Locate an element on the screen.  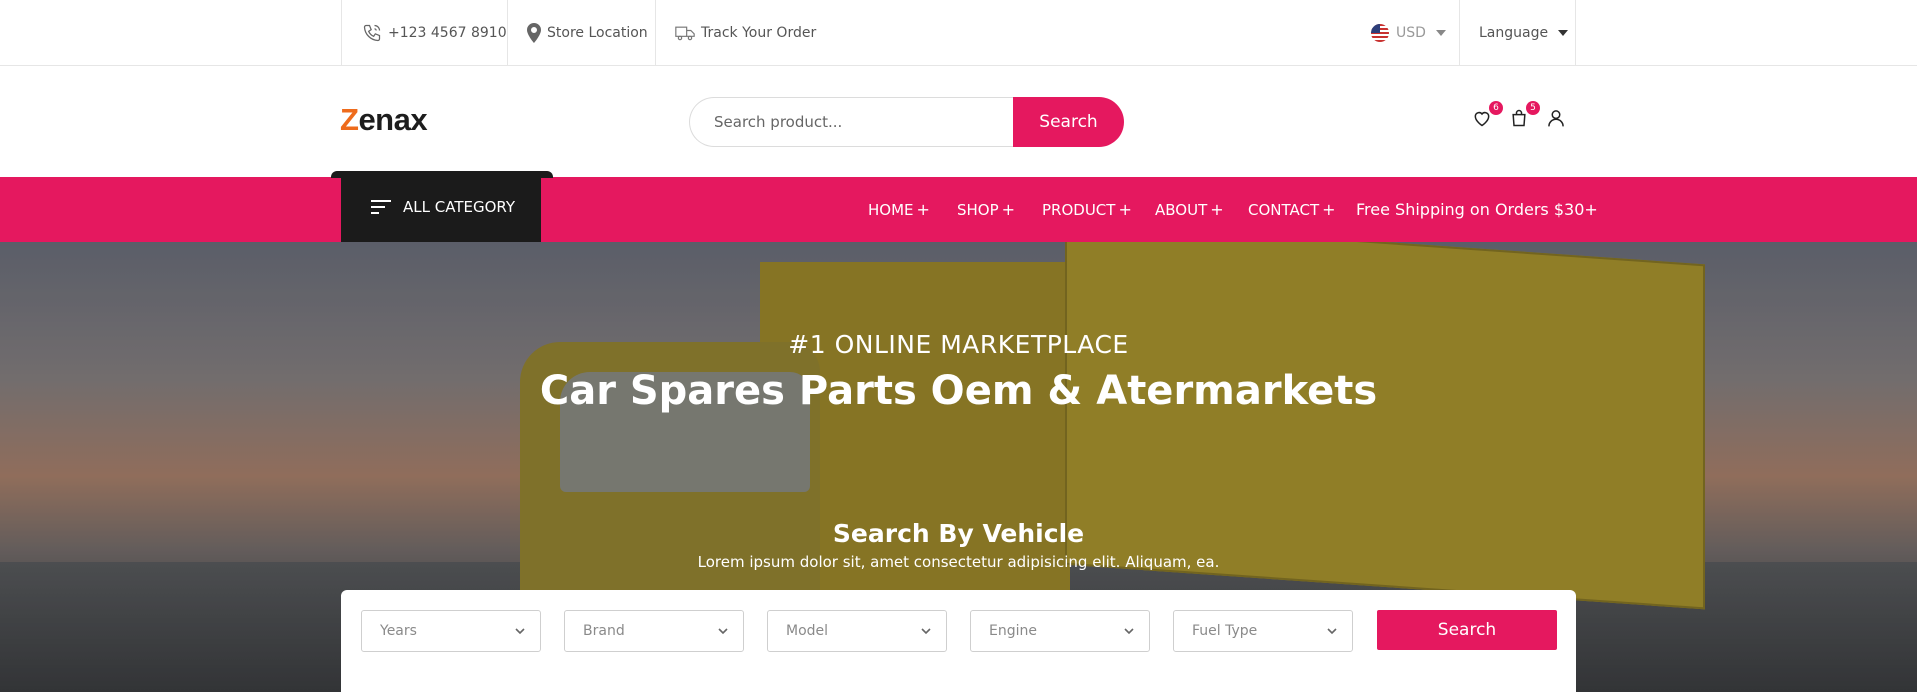
select-label: Years is located at coordinates (398, 631).